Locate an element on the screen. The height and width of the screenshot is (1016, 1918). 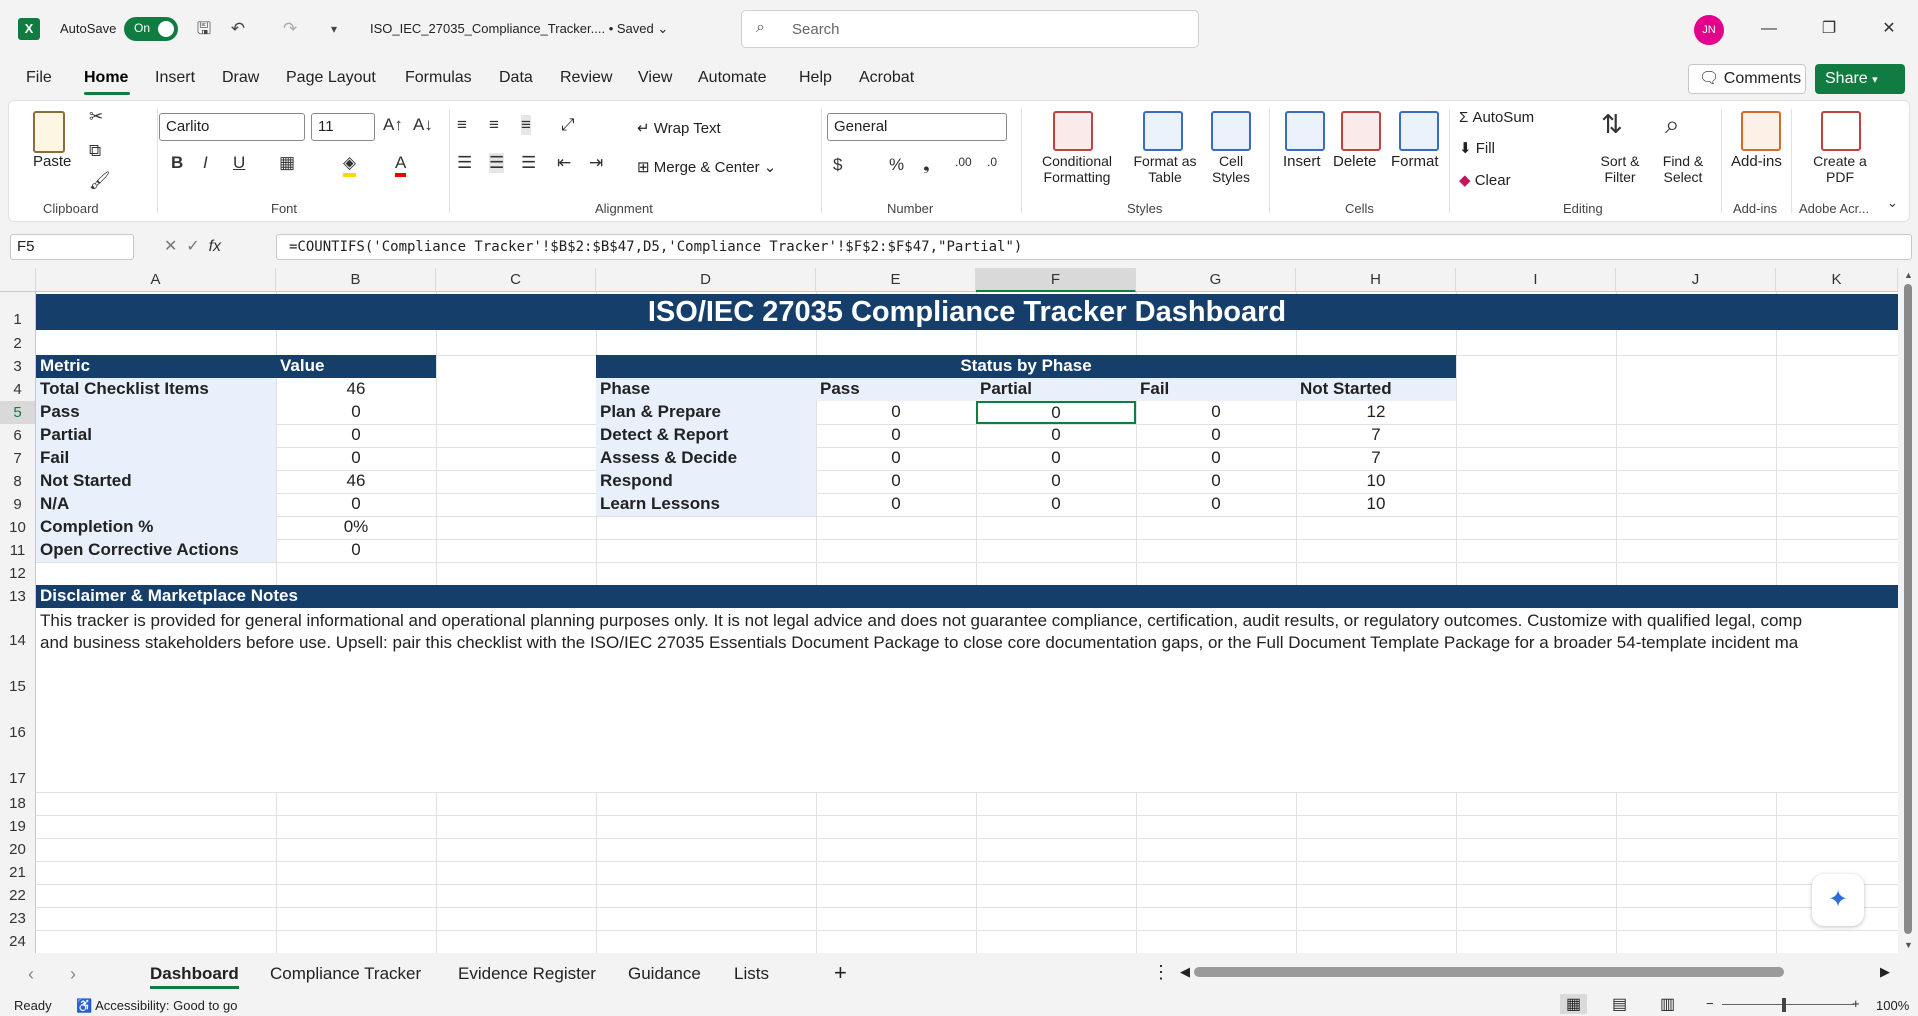
format-as-table-icon is located at coordinates (1163, 131).